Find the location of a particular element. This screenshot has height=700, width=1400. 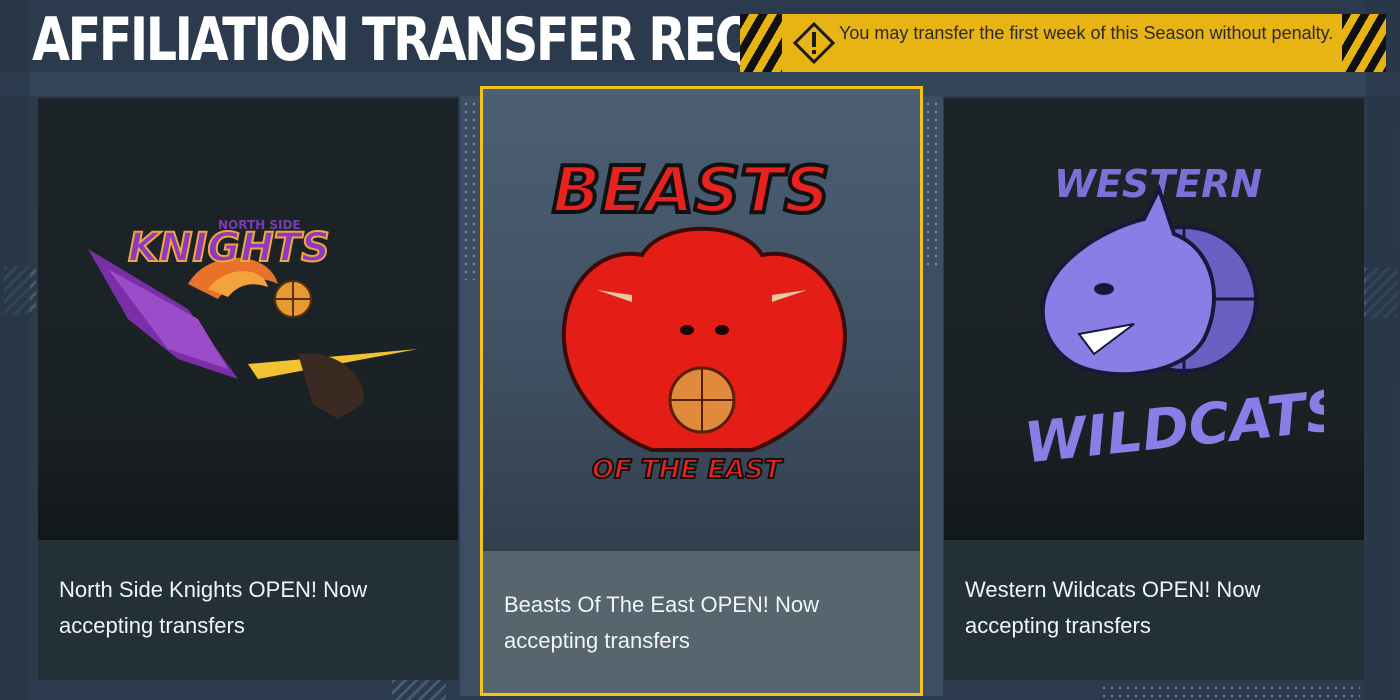

hazard-stripes-right is located at coordinates (1364, 43).